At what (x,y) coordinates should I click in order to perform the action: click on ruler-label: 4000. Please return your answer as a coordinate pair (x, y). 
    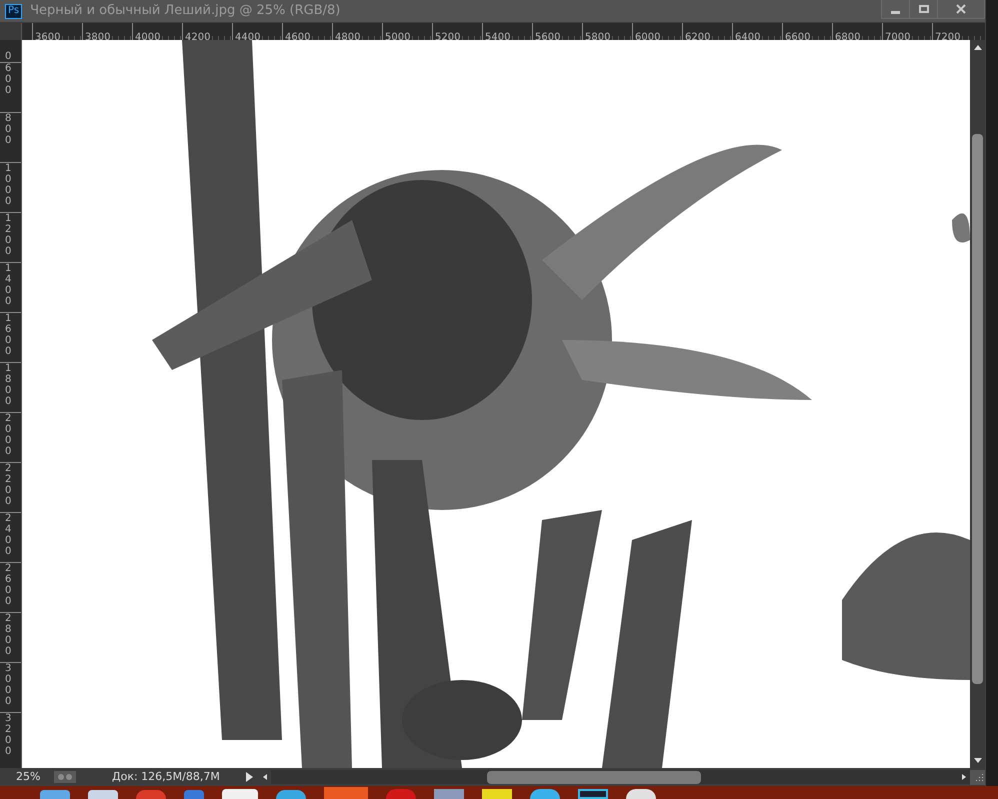
    Looking at the image, I should click on (147, 36).